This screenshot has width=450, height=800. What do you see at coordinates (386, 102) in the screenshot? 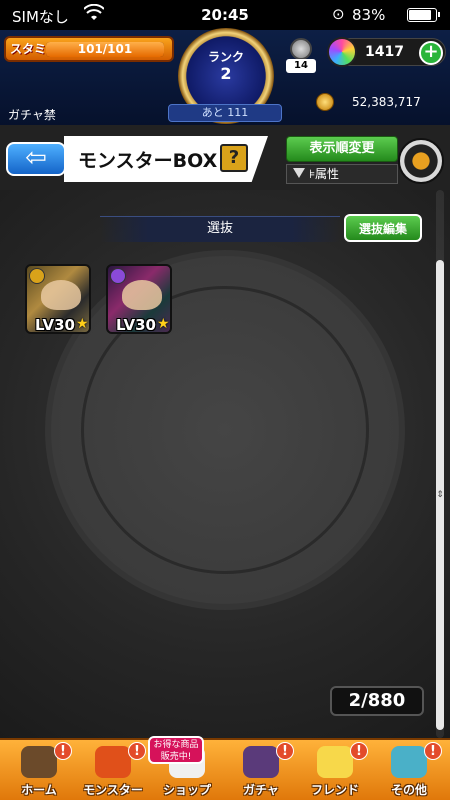
I see `coin-count: 52,383,717` at bounding box center [386, 102].